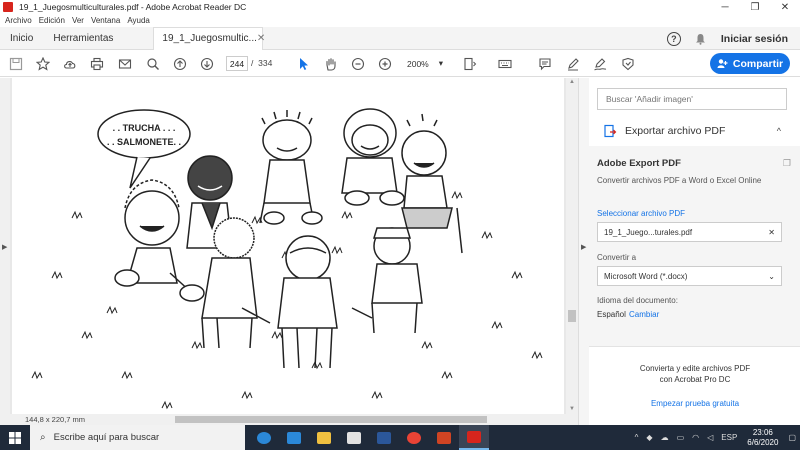  Describe the element at coordinates (694, 403) in the screenshot. I see `free-trial-link: Empezar prueba gratuita` at that location.